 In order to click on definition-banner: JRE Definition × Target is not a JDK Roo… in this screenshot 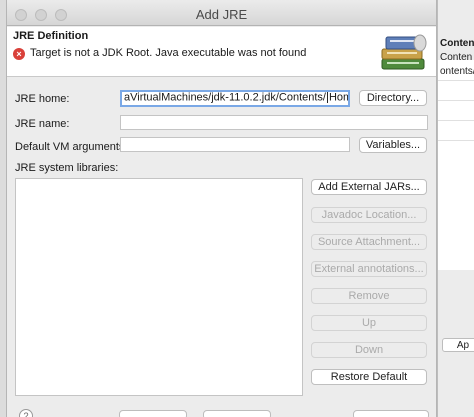, I will do `click(221, 52)`.